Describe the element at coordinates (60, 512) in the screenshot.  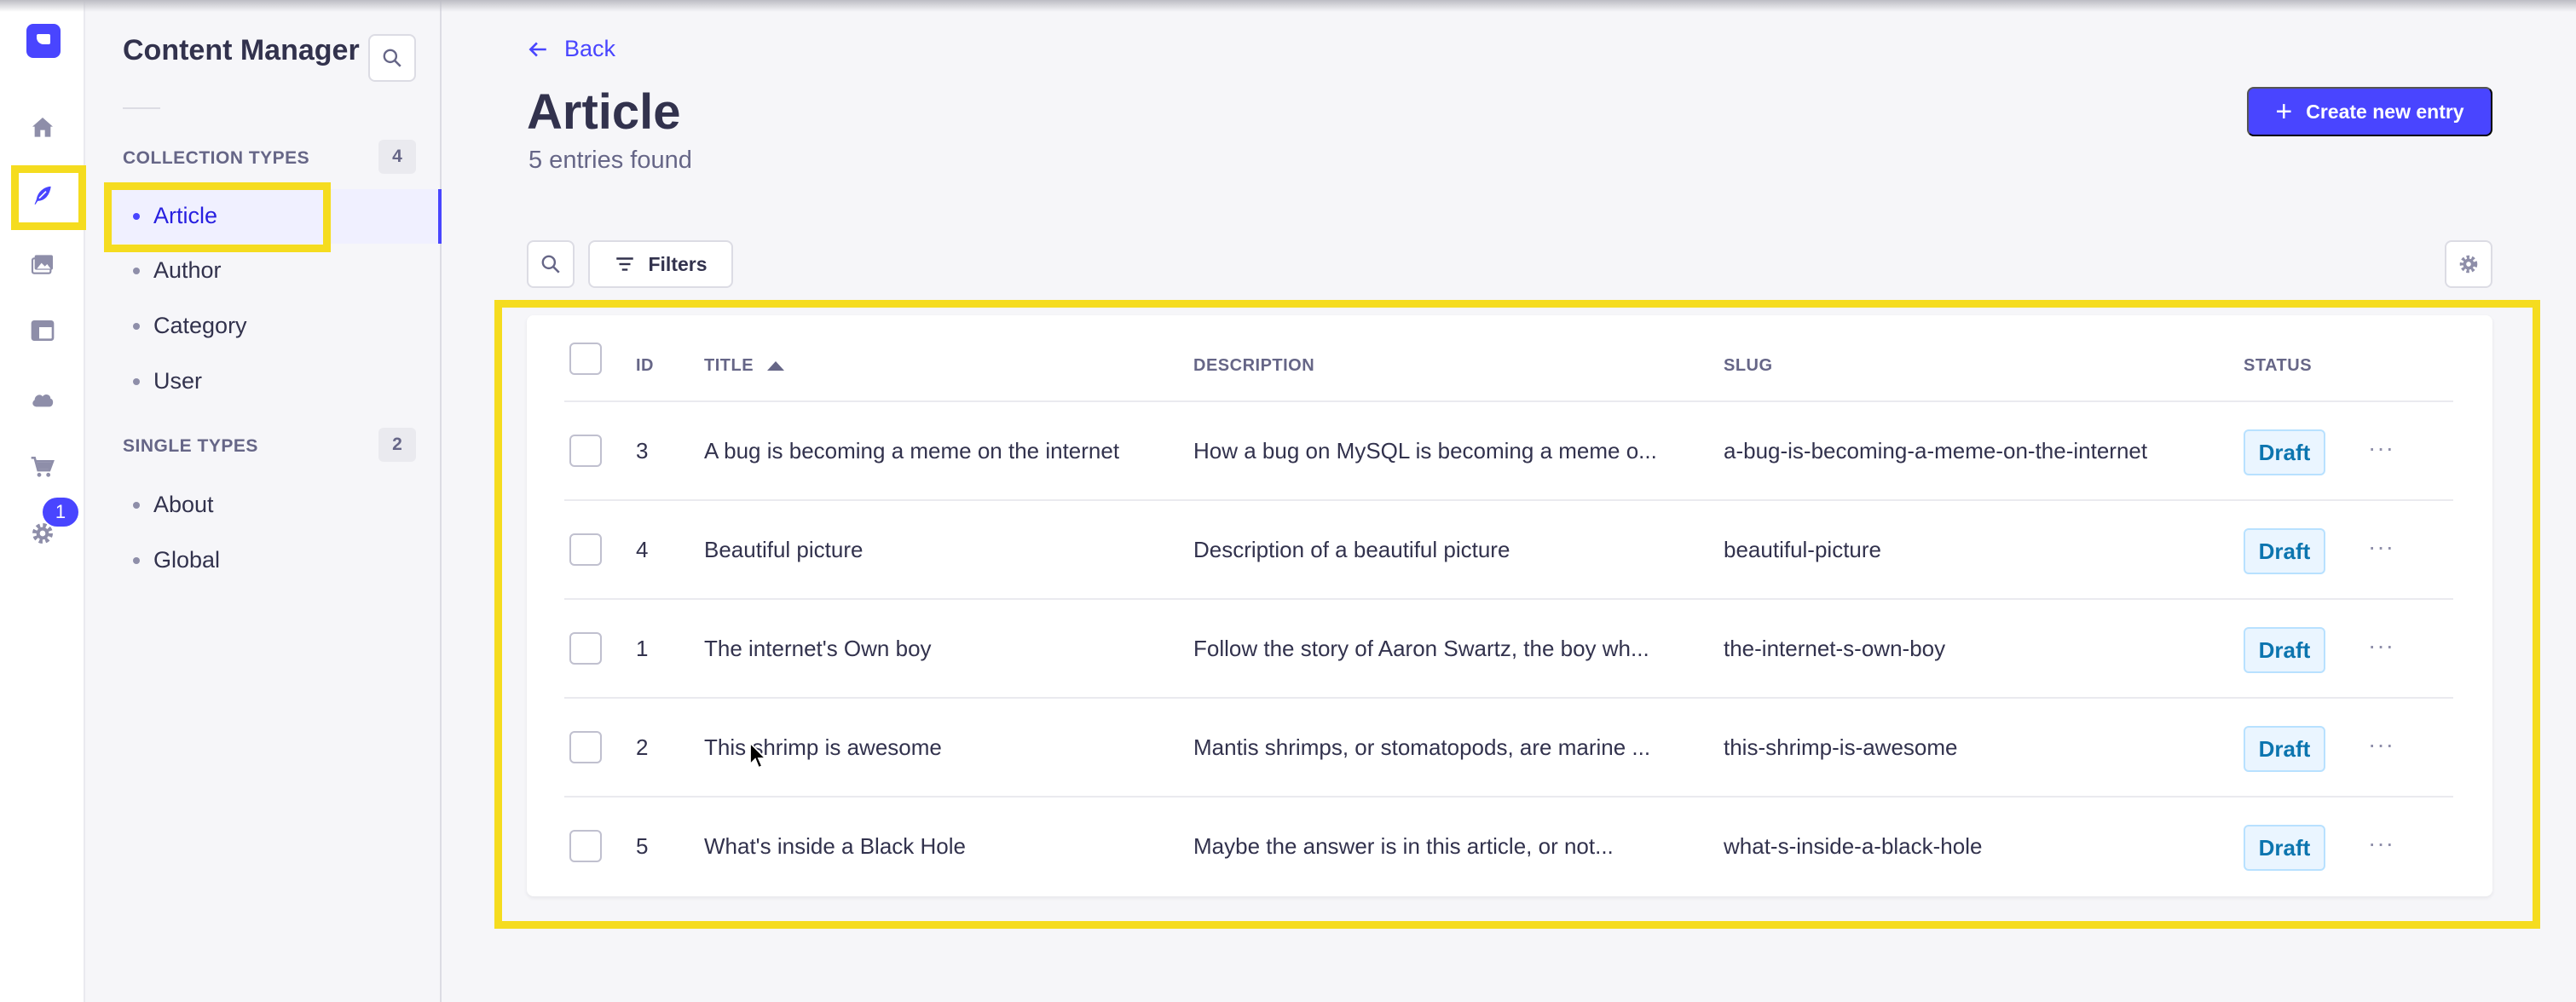
I see `notification-badge: 1` at that location.